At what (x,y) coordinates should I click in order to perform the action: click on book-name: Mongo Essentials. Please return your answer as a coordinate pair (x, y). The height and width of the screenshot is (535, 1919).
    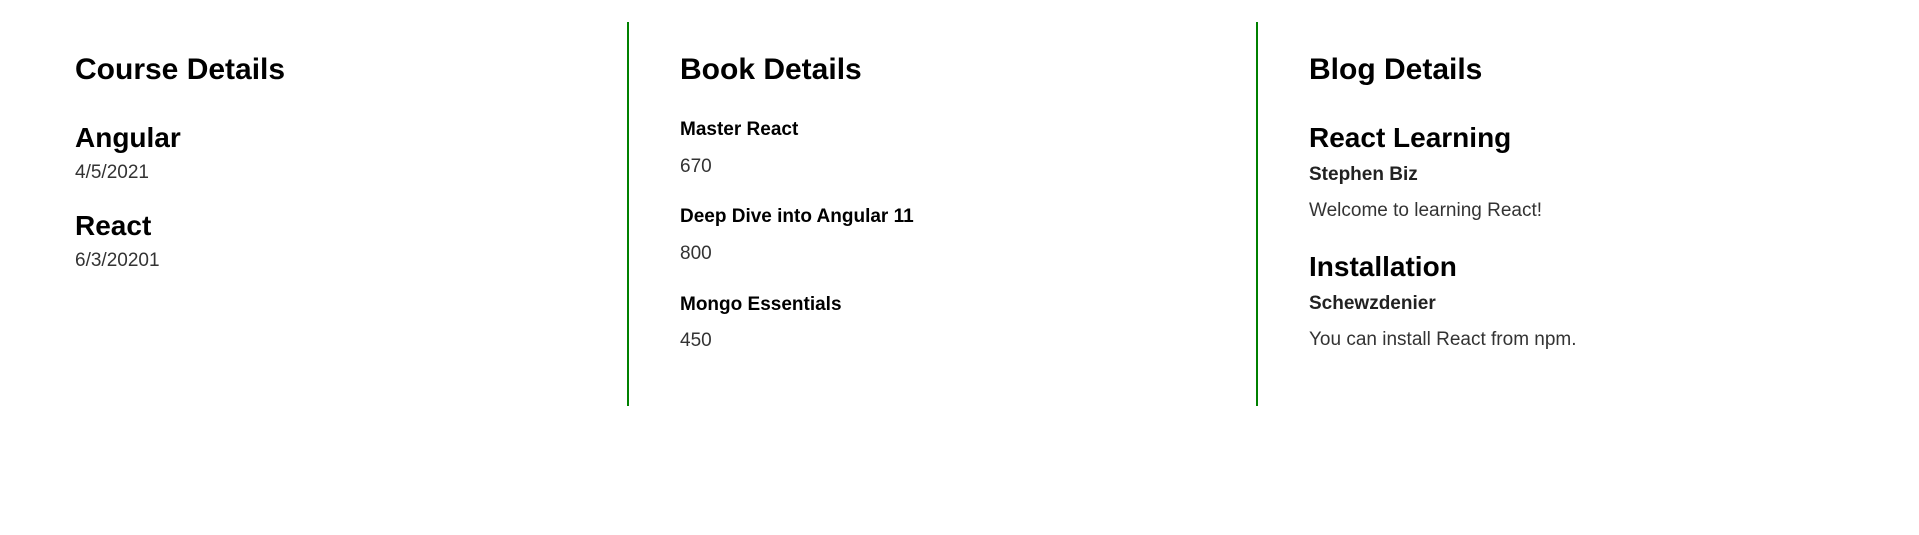
    Looking at the image, I should click on (761, 304).